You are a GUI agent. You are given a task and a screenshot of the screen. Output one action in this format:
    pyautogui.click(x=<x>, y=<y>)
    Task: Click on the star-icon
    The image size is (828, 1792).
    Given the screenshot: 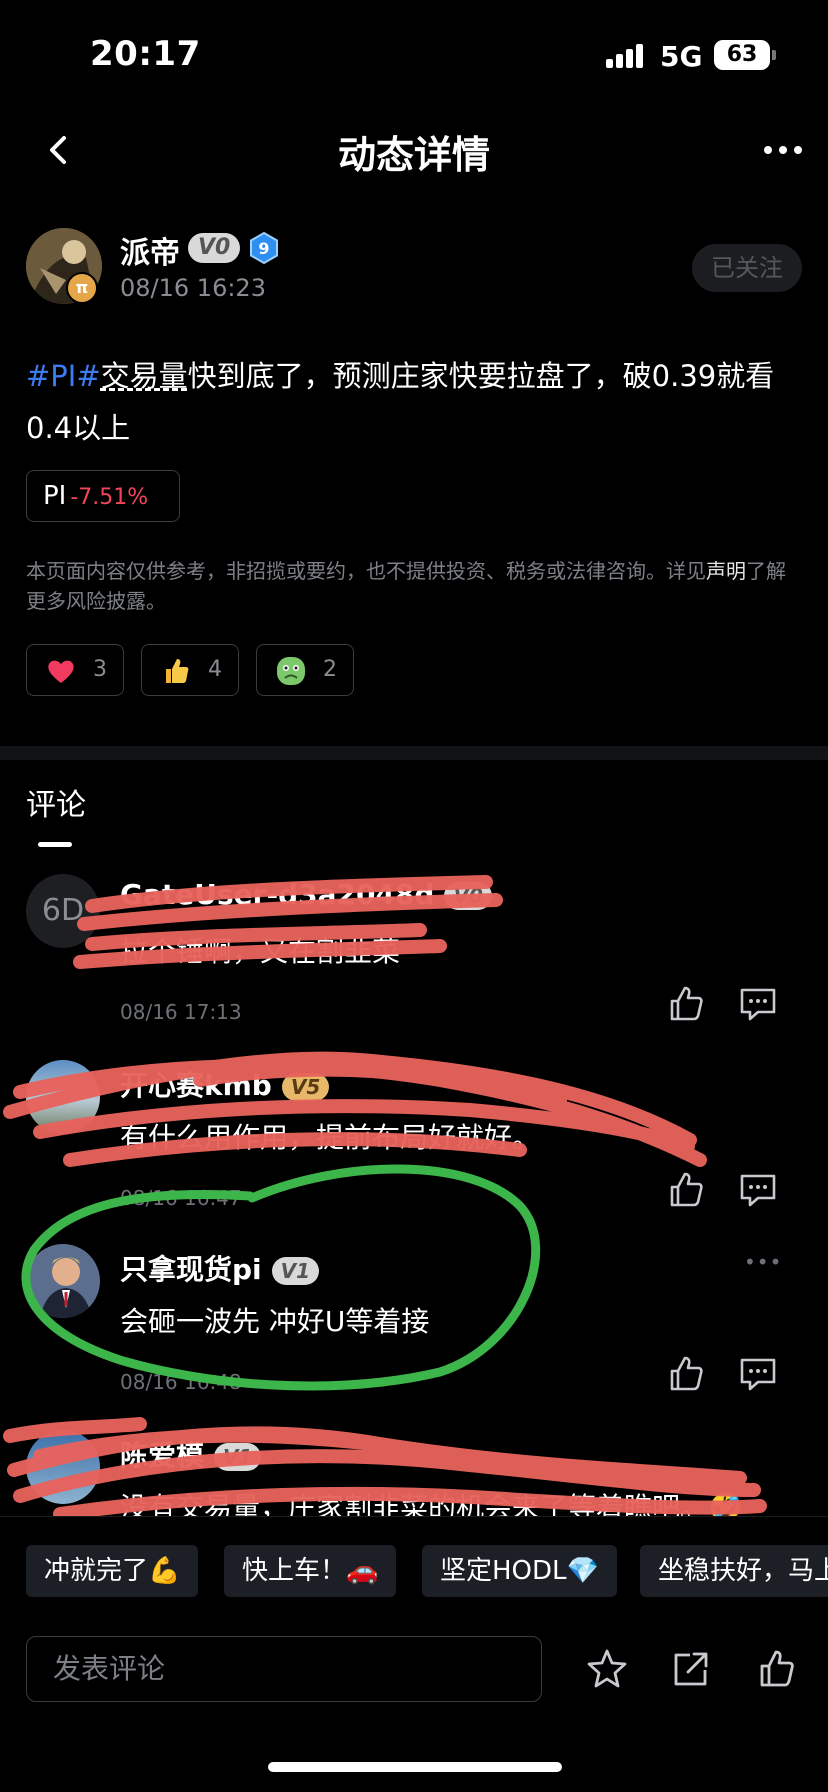 What is the action you would take?
    pyautogui.click(x=607, y=1668)
    